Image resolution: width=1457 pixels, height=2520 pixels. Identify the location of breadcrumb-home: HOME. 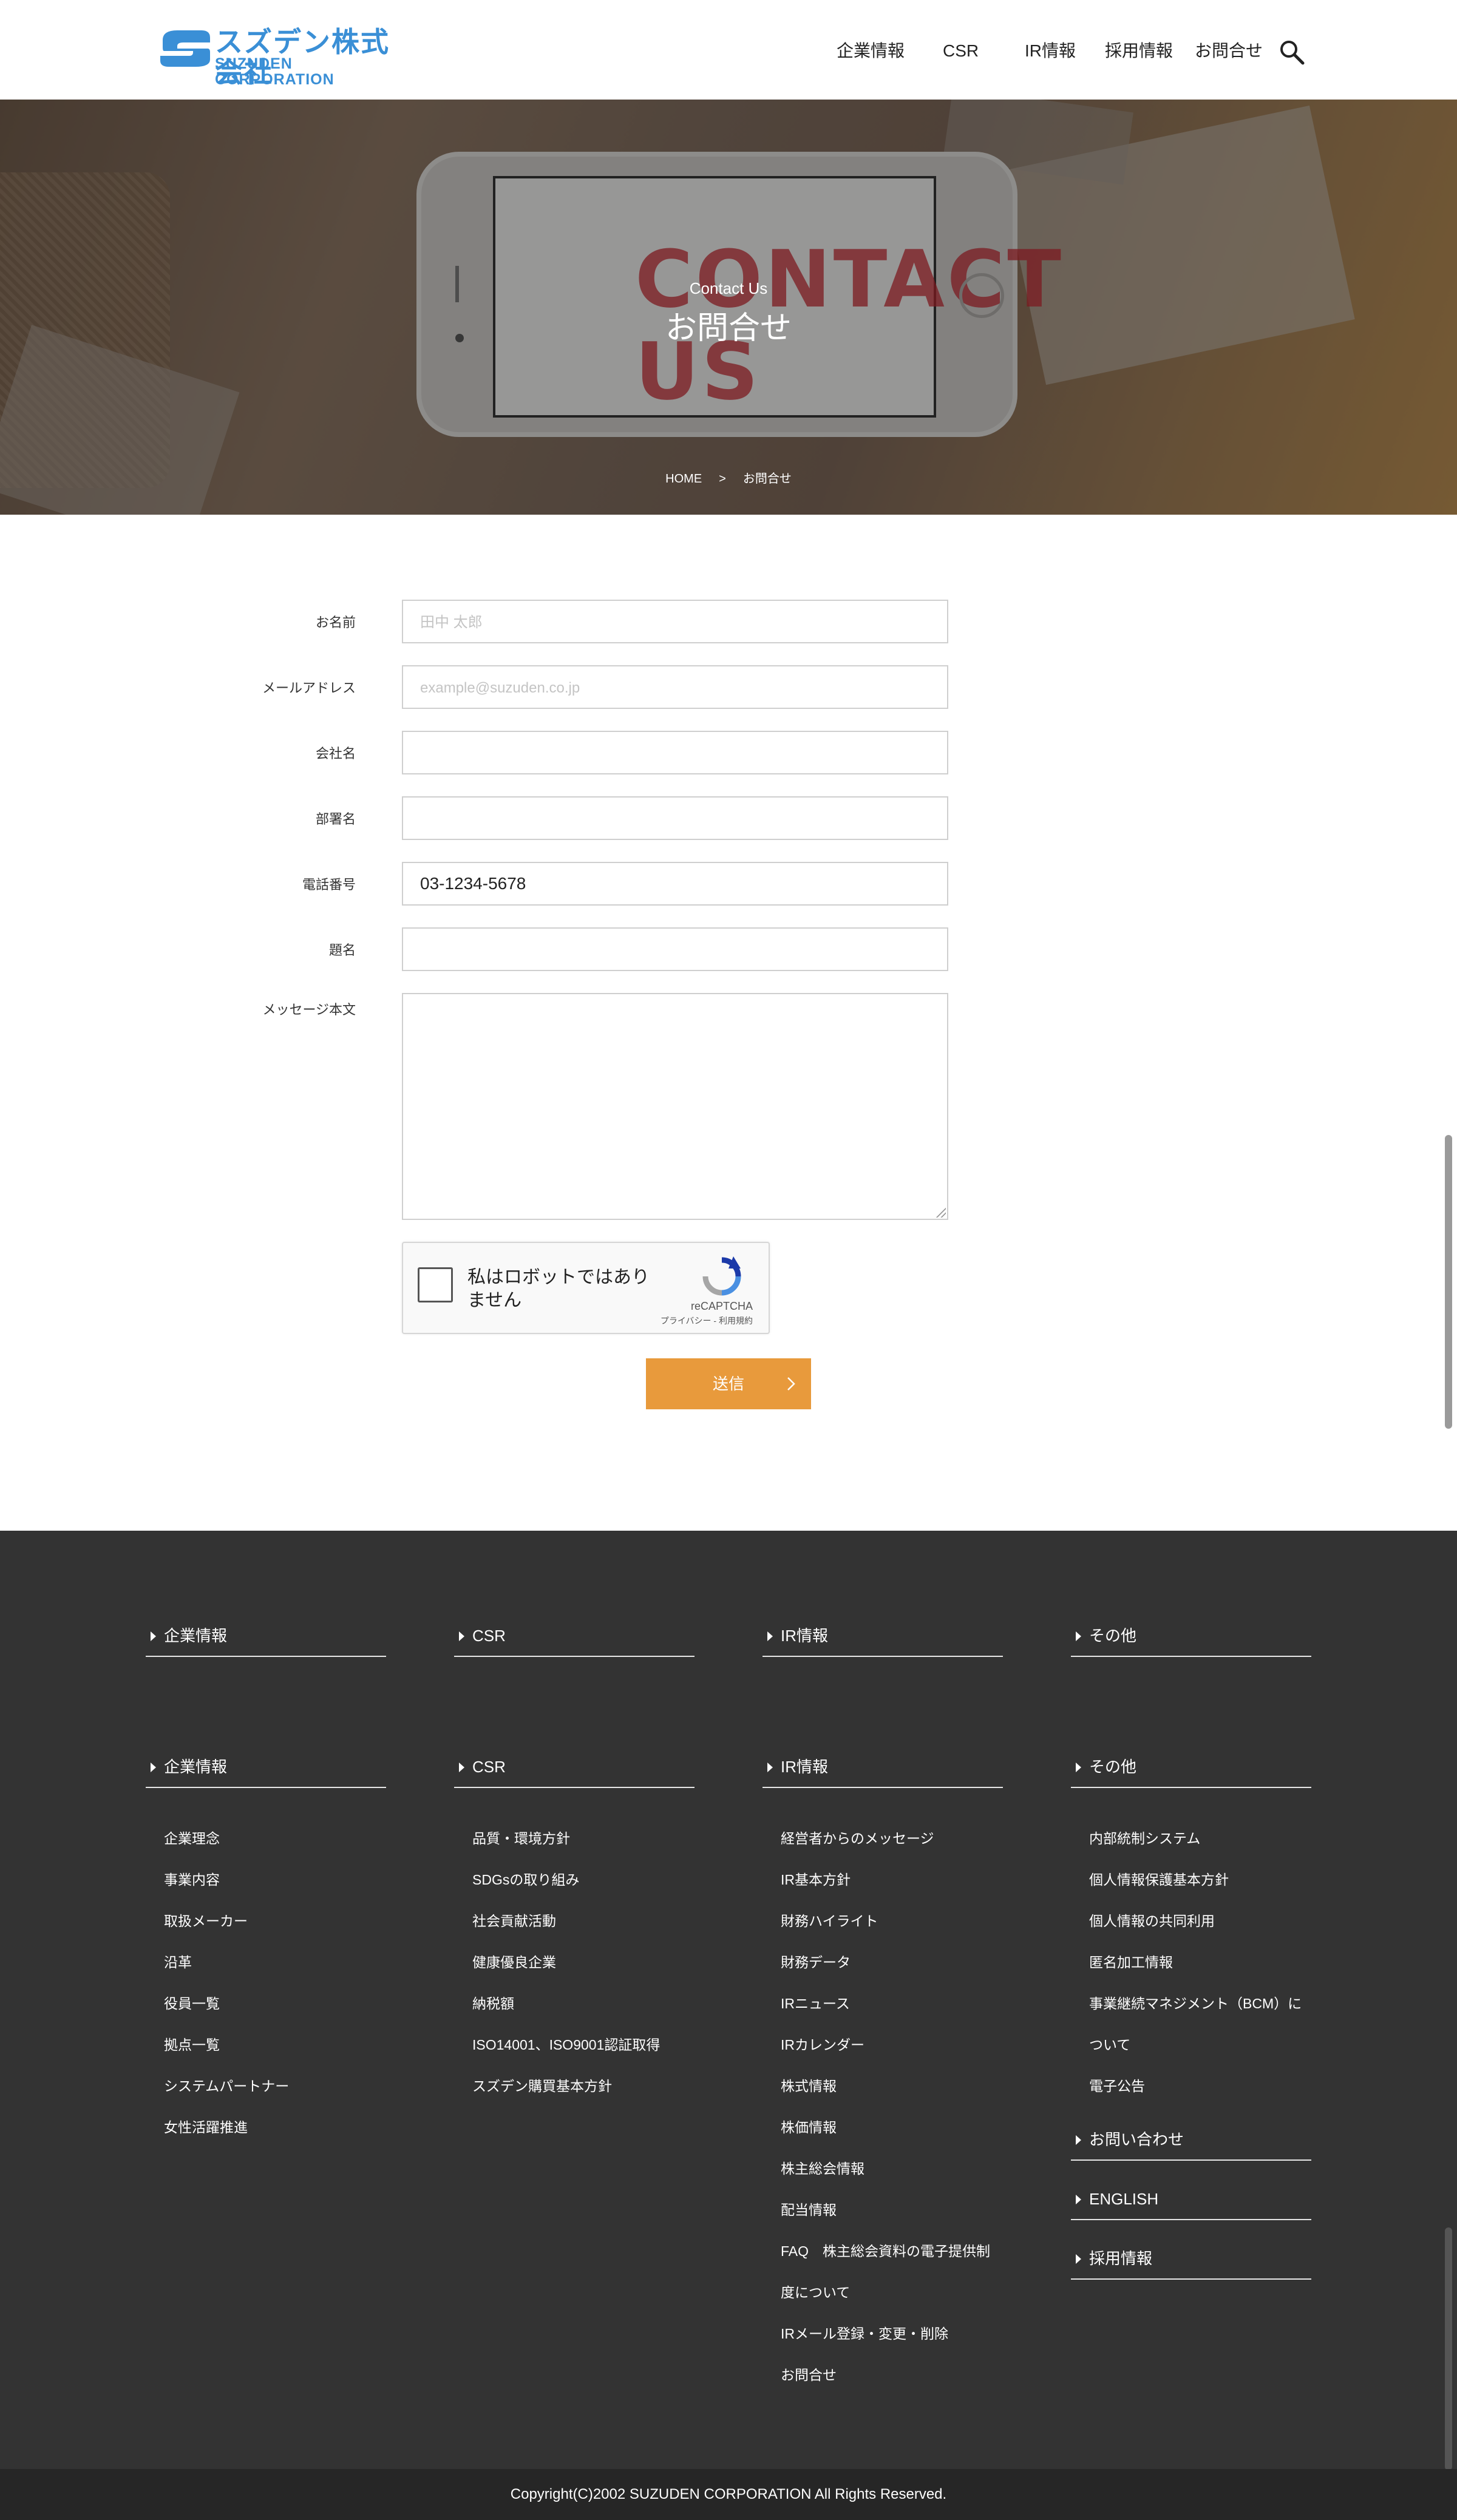
(683, 479).